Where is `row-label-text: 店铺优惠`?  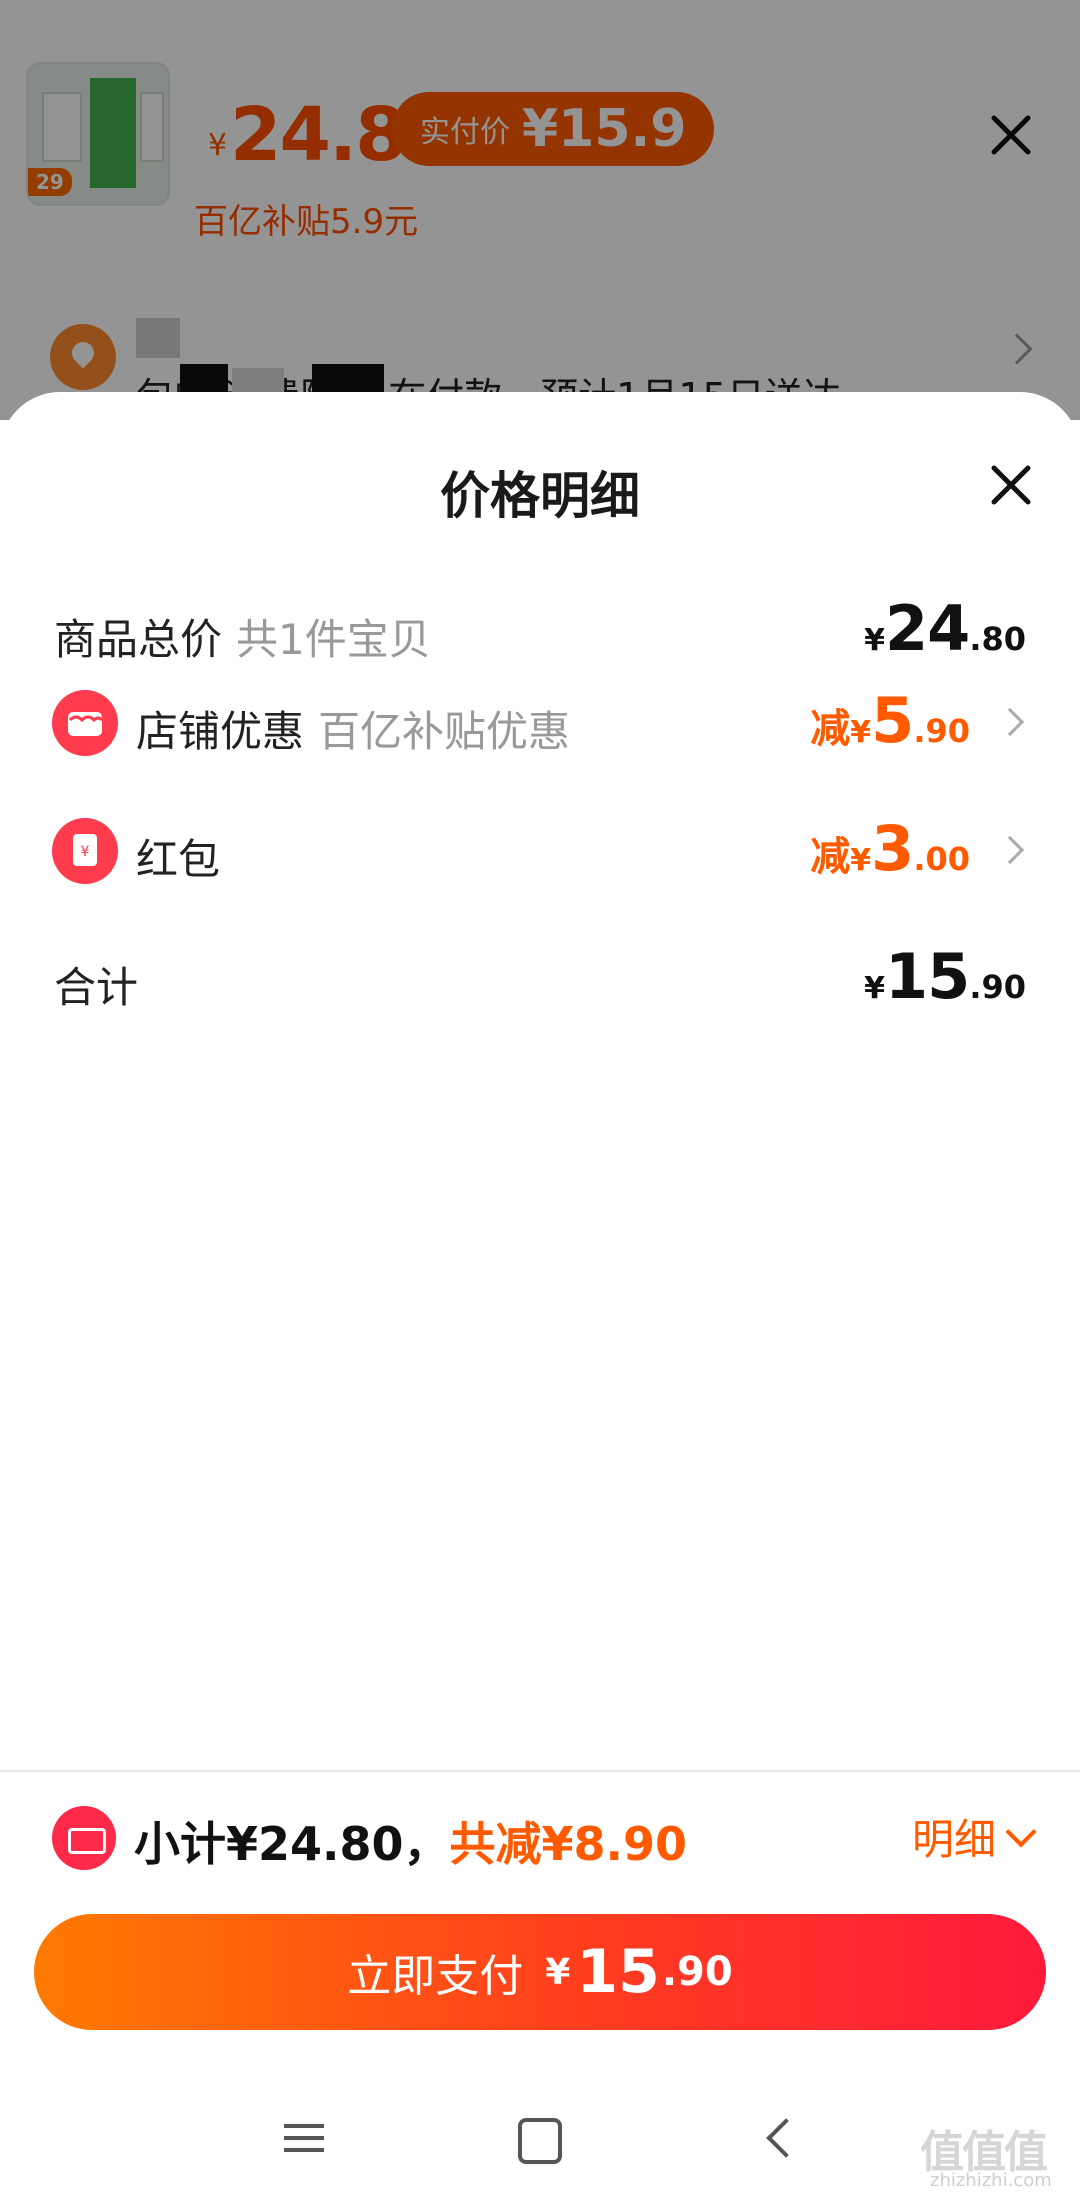 row-label-text: 店铺优惠 is located at coordinates (220, 731).